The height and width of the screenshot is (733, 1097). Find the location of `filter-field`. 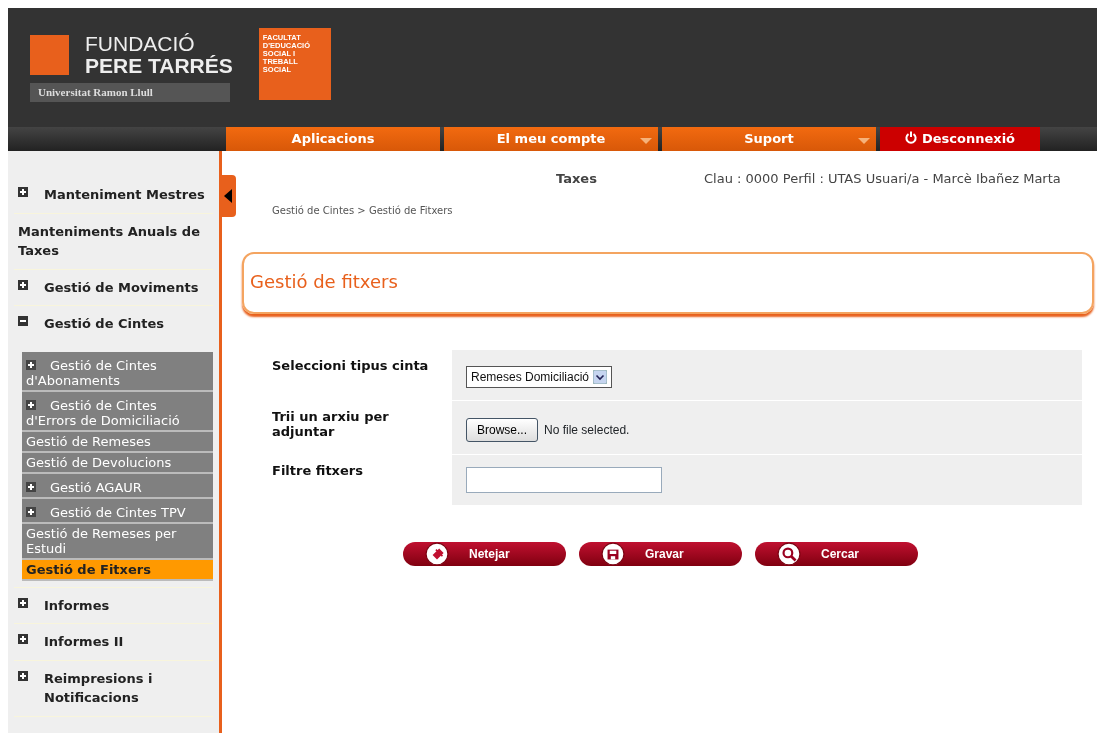

filter-field is located at coordinates (564, 479).